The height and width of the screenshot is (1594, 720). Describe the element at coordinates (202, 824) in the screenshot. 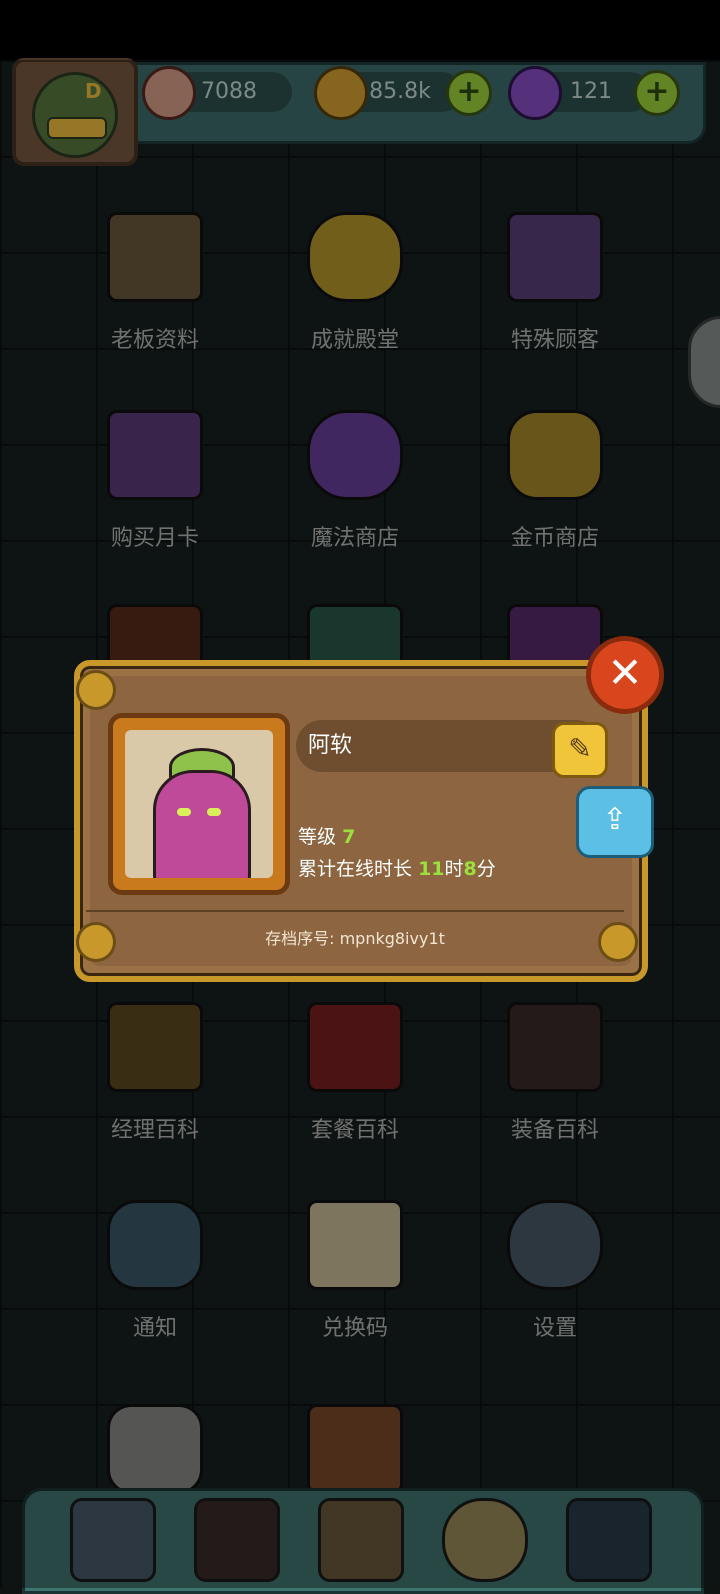

I see `onion-monster-icon` at that location.